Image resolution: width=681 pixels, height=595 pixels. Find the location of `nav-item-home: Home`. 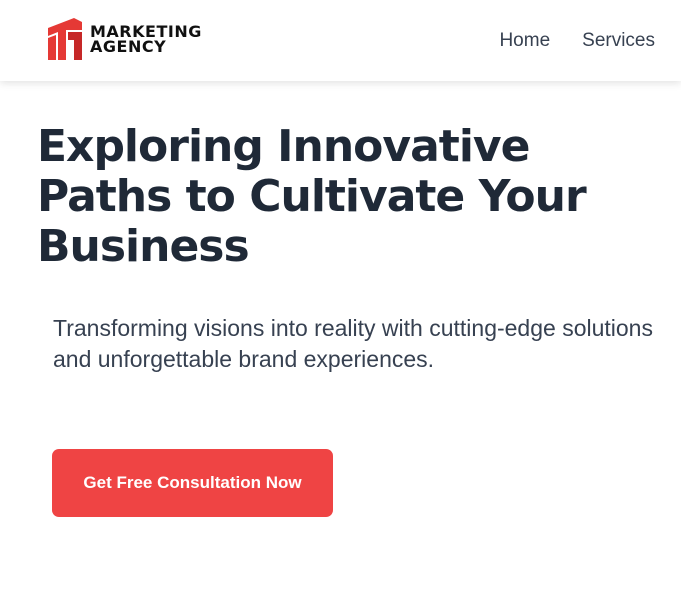

nav-item-home: Home is located at coordinates (524, 41).